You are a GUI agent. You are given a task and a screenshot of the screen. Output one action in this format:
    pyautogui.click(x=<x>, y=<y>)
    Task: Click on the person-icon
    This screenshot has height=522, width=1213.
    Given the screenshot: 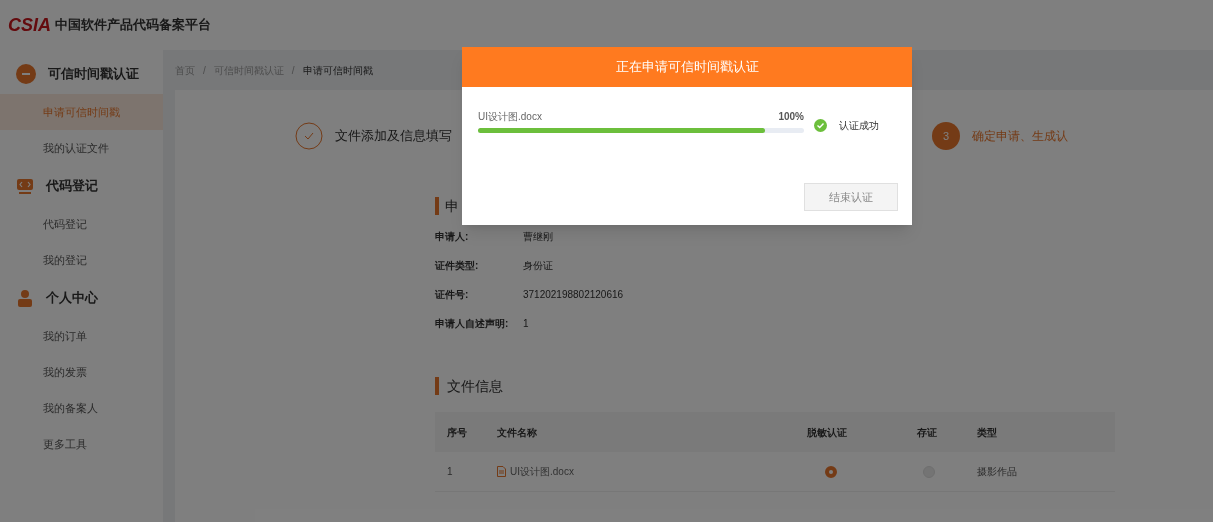 What is the action you would take?
    pyautogui.click(x=25, y=298)
    